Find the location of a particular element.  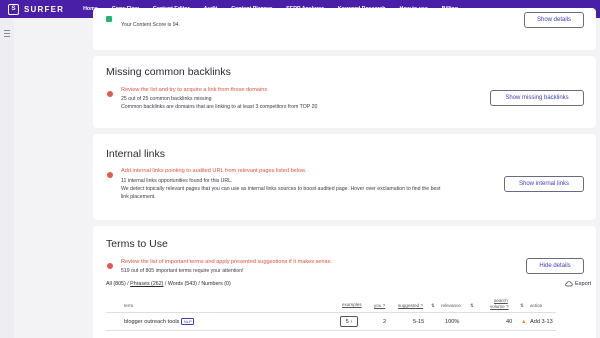

filter-phrases: Phrases (262) is located at coordinates (146, 284).